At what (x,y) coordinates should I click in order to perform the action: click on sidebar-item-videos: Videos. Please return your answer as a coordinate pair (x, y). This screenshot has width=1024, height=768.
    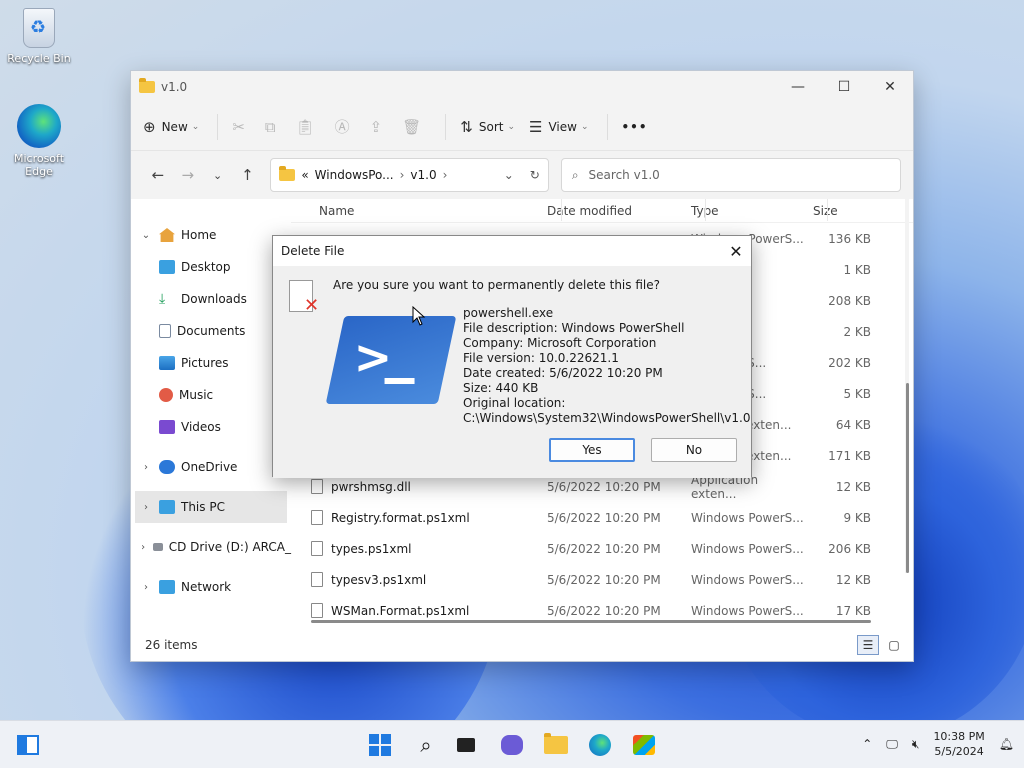
    Looking at the image, I should click on (211, 427).